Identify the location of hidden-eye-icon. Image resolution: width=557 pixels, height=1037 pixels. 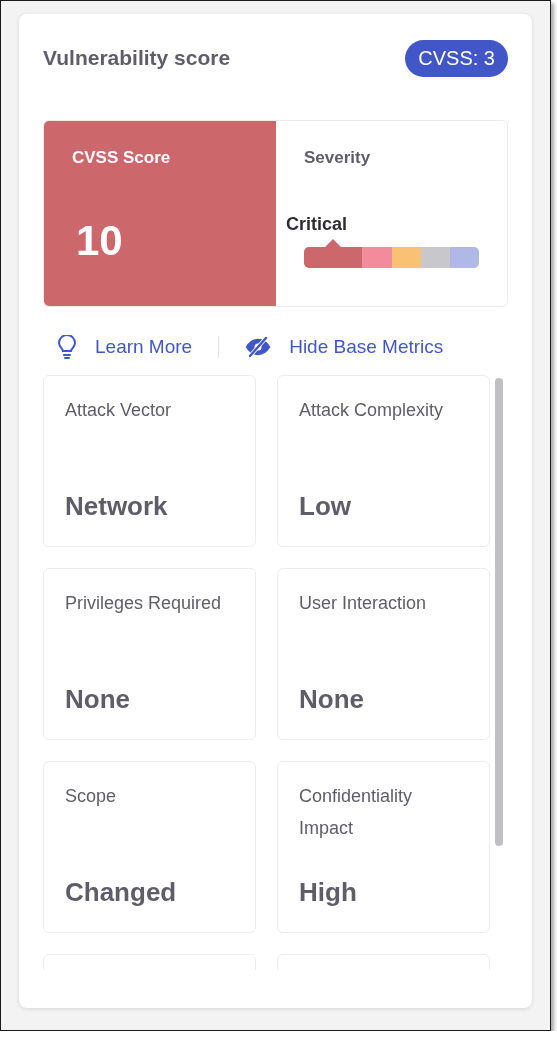
(258, 347).